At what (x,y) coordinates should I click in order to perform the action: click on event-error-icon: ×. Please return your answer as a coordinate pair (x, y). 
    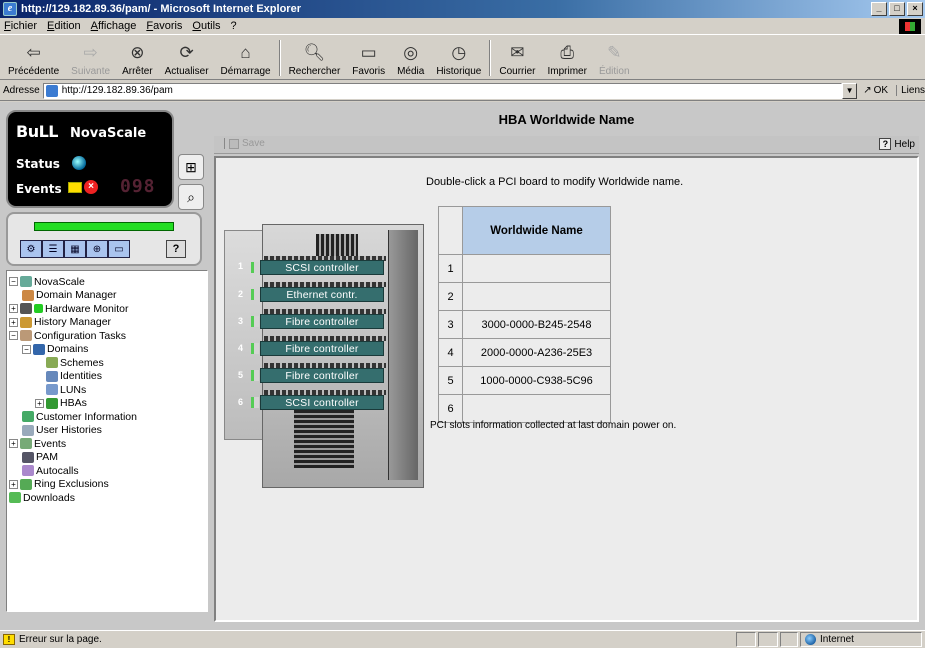
    Looking at the image, I should click on (91, 187).